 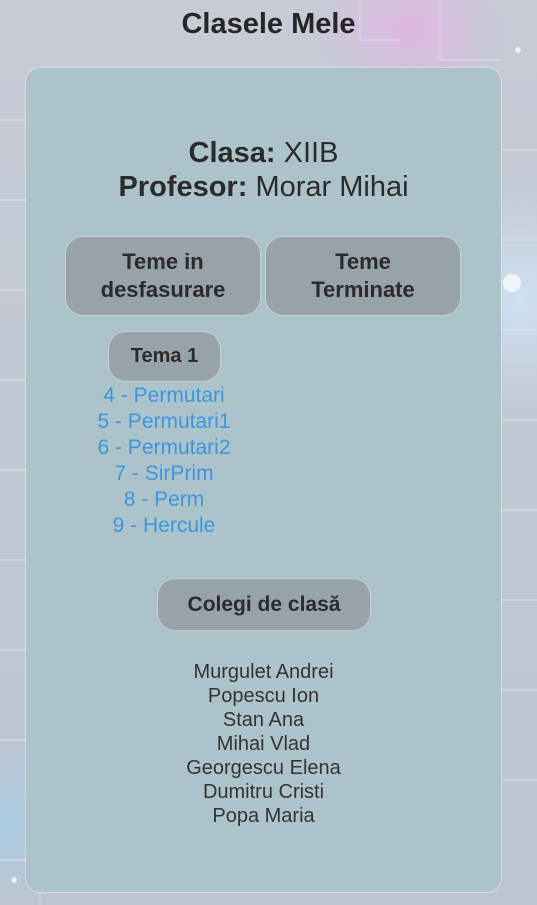 I want to click on classmate-name: Stan Ana, so click(x=263, y=720).